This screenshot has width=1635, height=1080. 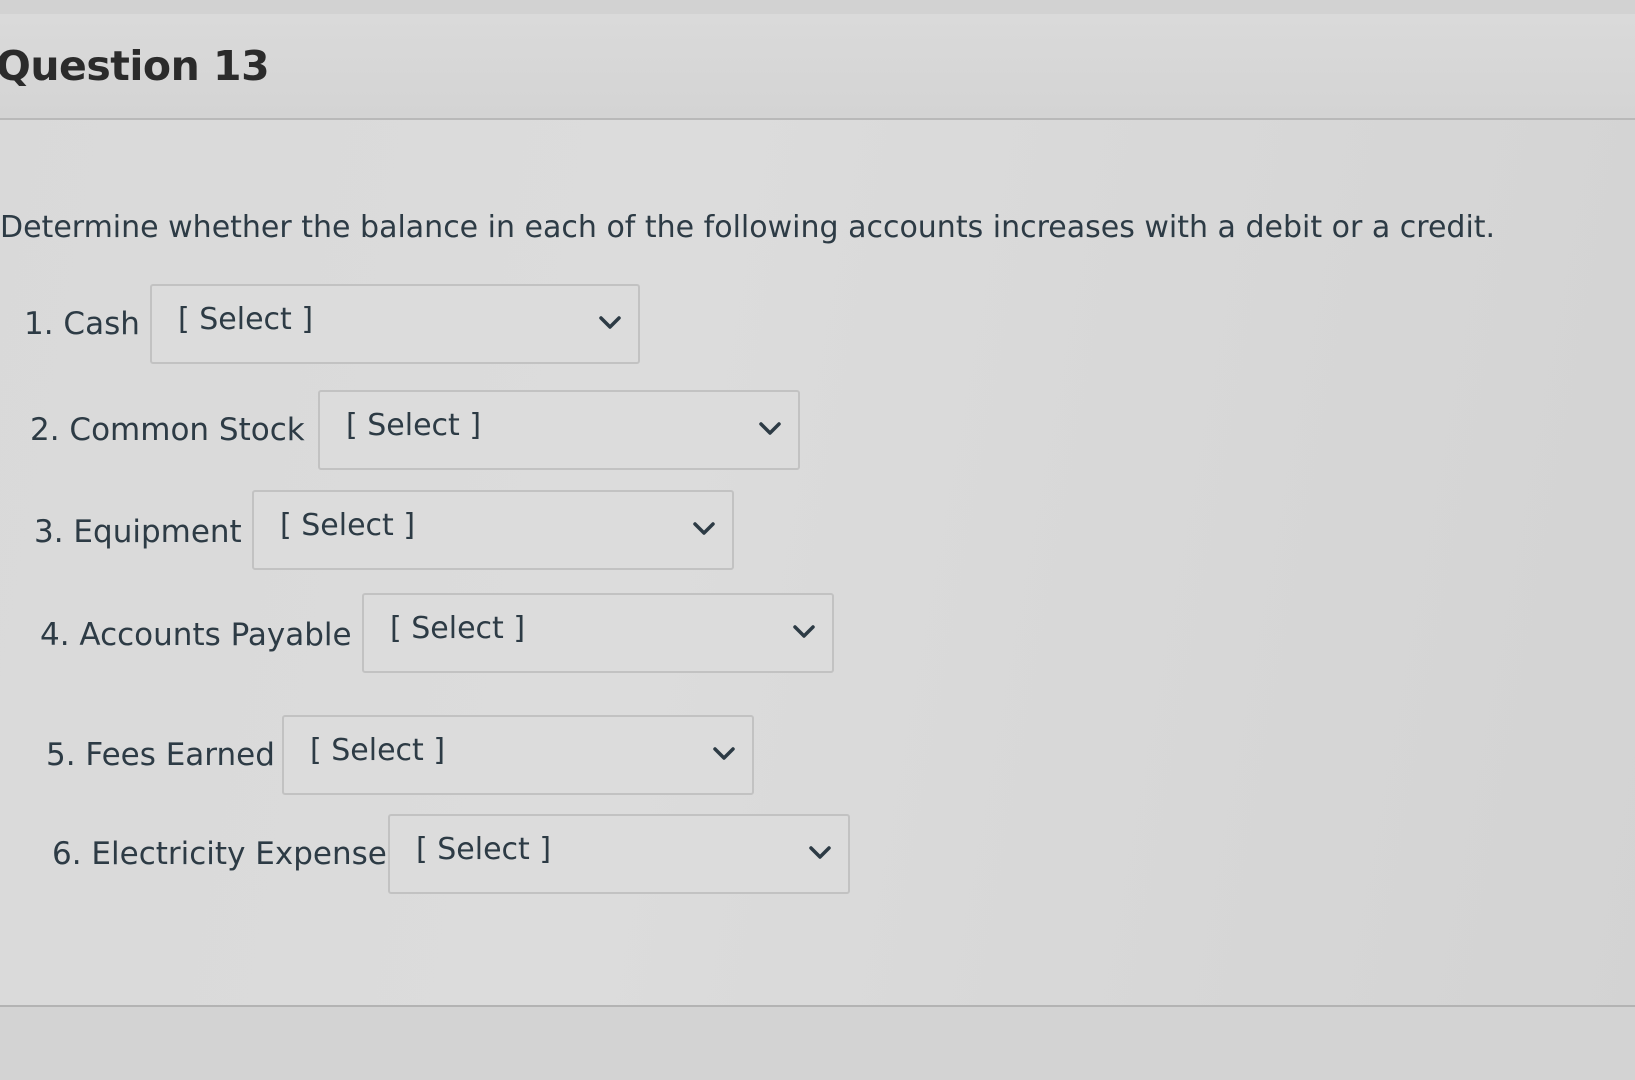 I want to click on answer-row-electricity-expense: 6. Electricity Expense [ Select ], so click(x=435, y=856).